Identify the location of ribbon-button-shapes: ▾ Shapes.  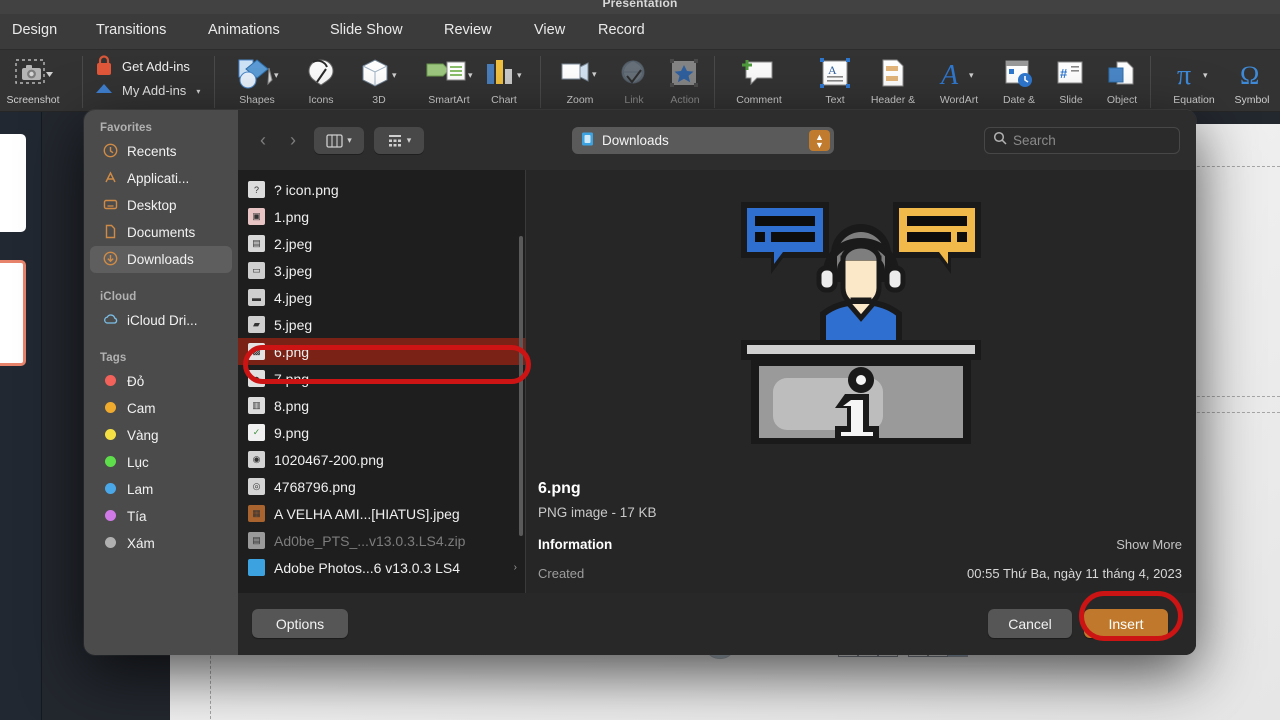
(257, 80).